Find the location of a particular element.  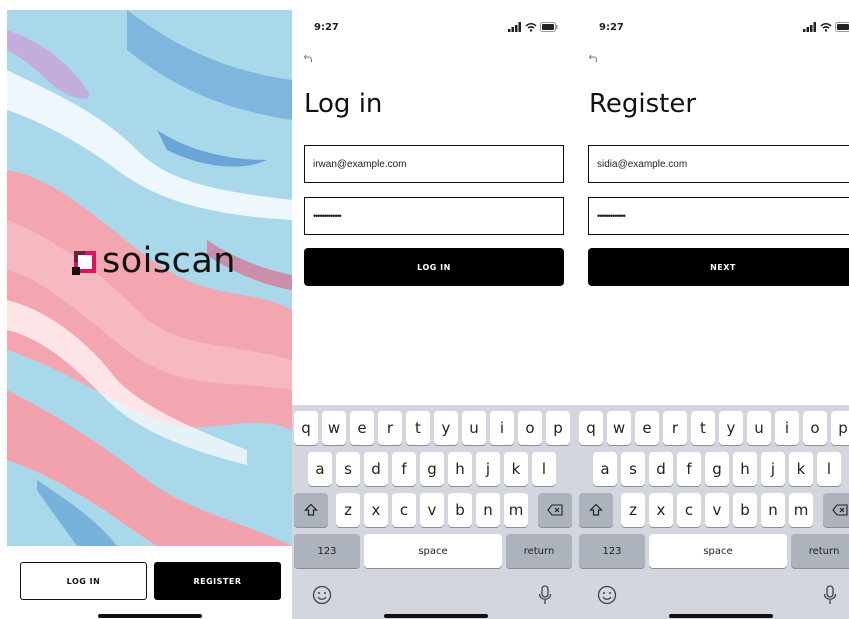

brand-logo: soiscan is located at coordinates (154, 261).